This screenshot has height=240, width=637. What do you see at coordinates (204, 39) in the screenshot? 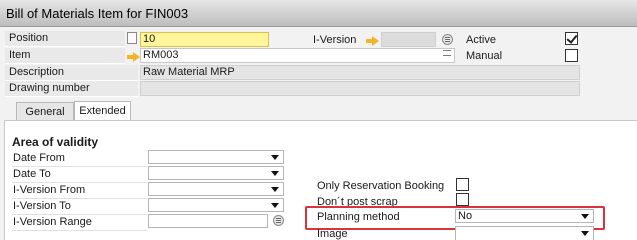
I see `position-input: 10` at bounding box center [204, 39].